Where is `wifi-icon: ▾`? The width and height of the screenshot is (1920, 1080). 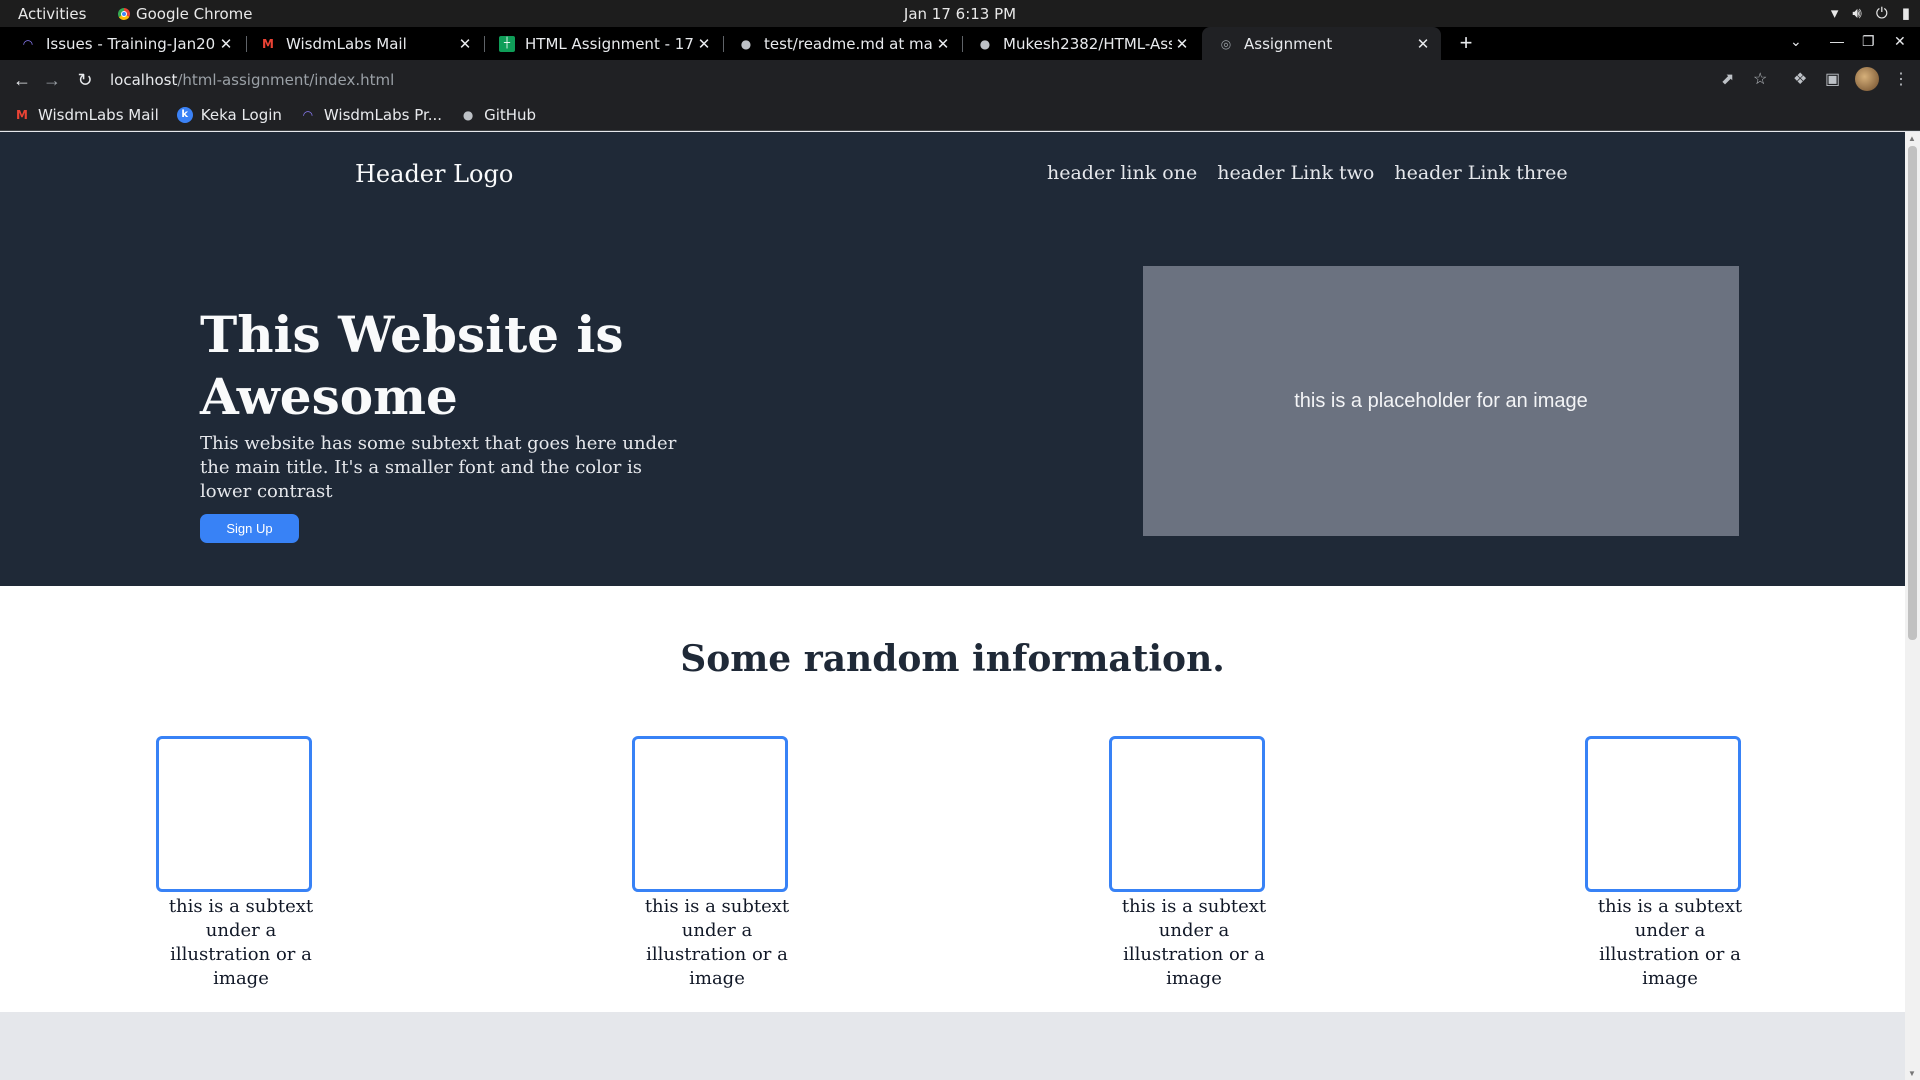
wifi-icon: ▾ is located at coordinates (1834, 13).